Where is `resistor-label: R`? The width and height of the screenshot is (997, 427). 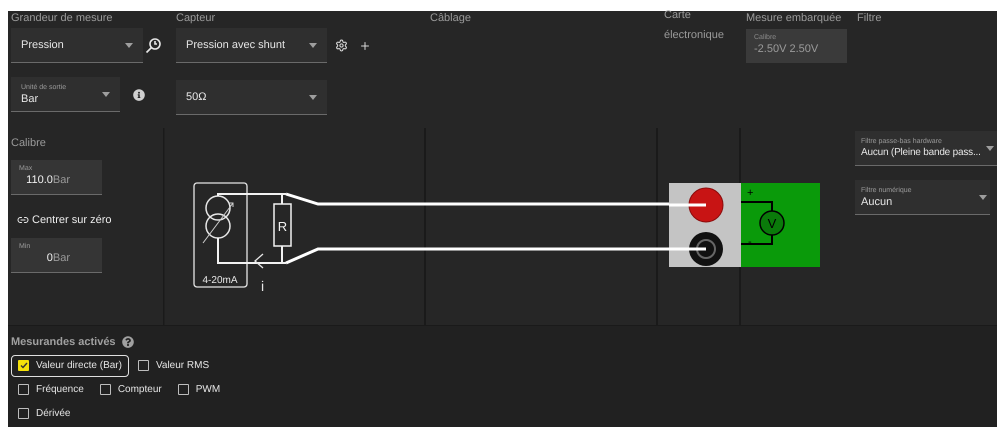 resistor-label: R is located at coordinates (283, 226).